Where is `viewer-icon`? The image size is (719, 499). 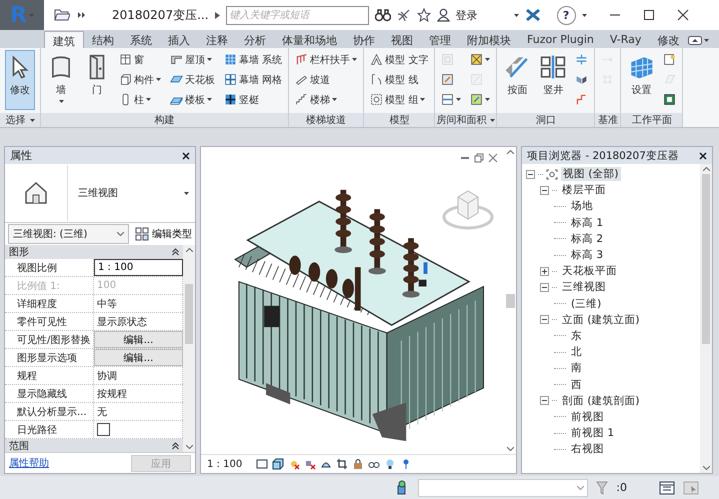 viewer-icon is located at coordinates (669, 59).